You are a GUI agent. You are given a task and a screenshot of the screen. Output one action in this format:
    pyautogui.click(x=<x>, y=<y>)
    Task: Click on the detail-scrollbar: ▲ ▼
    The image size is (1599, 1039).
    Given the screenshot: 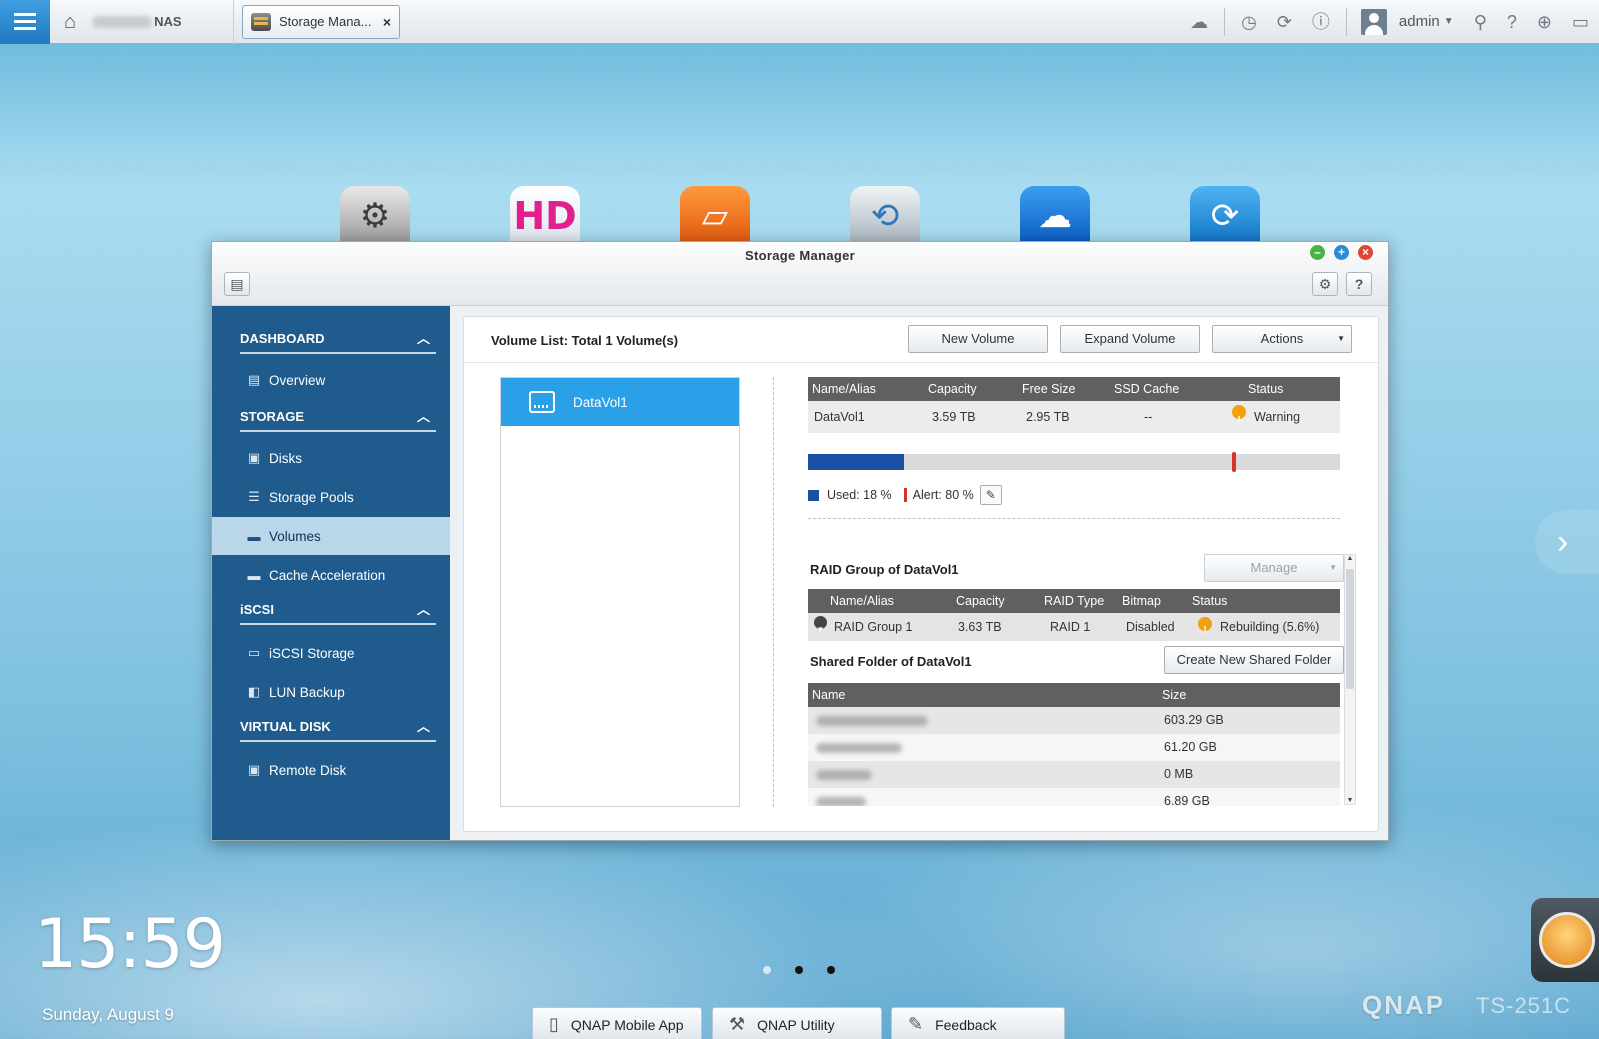 What is the action you would take?
    pyautogui.click(x=1350, y=679)
    